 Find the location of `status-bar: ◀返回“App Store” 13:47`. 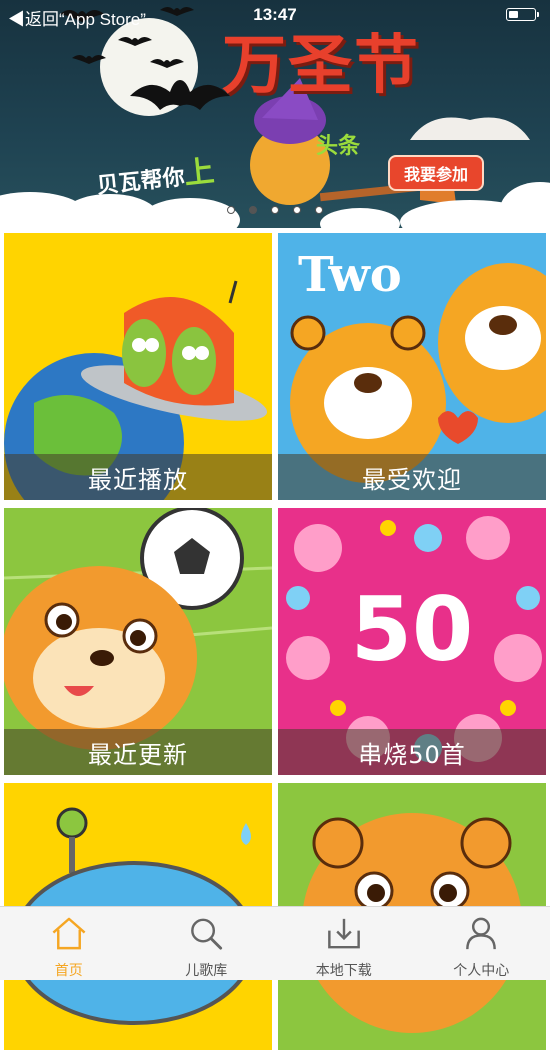

status-bar: ◀返回“App Store” 13:47 is located at coordinates (275, 15).